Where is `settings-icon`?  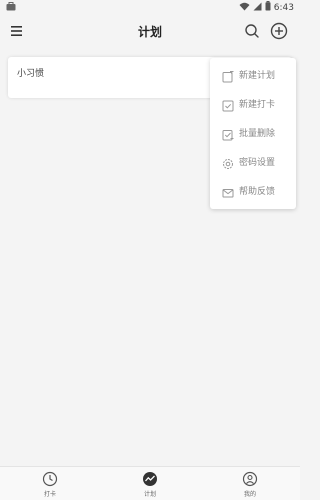
settings-icon is located at coordinates (228, 162).